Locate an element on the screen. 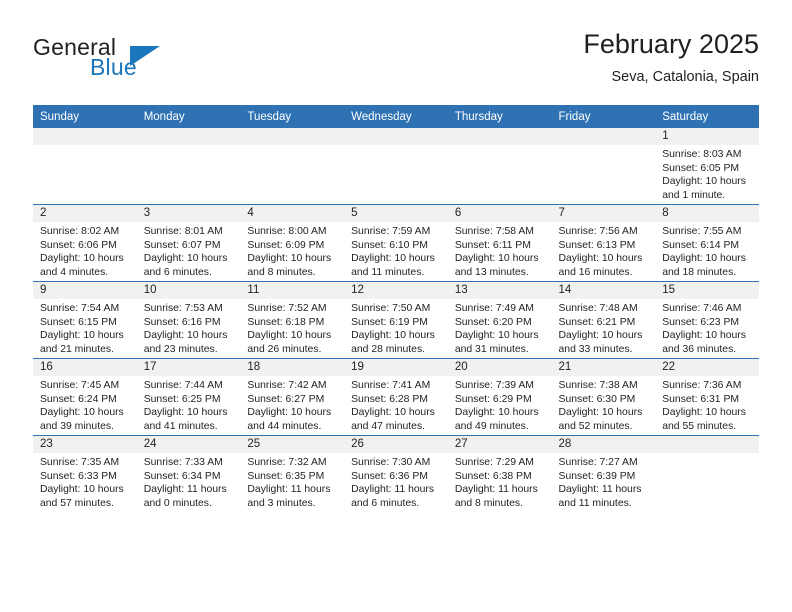 The height and width of the screenshot is (612, 792). sunrise-text: Sunrise: 7:48 AM is located at coordinates (598, 308).